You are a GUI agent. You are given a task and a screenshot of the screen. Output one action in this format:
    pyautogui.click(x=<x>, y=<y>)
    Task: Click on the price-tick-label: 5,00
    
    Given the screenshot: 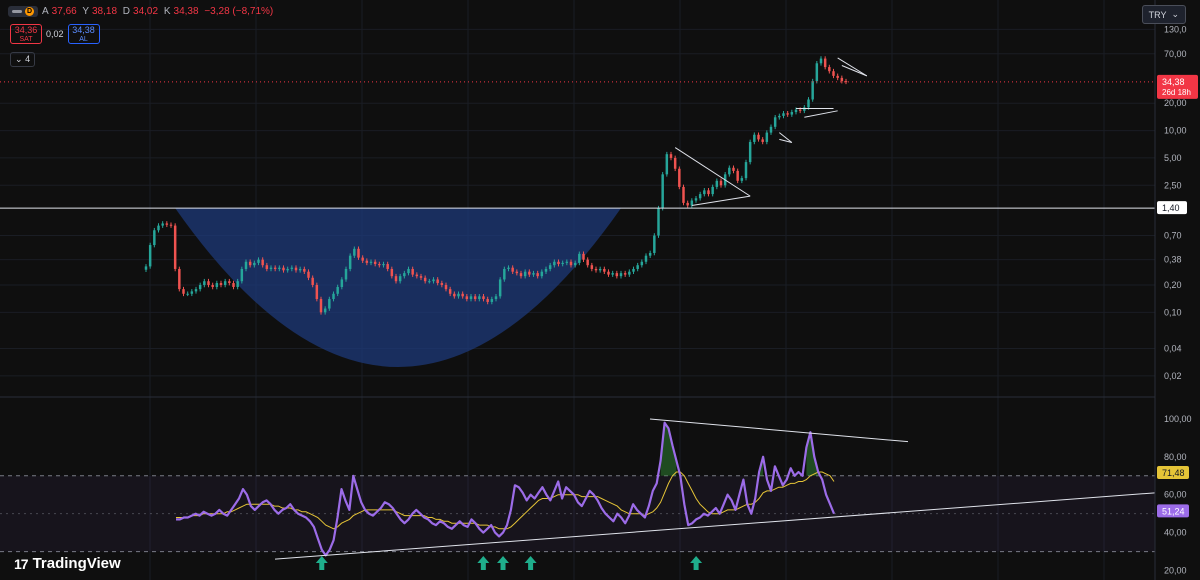 What is the action you would take?
    pyautogui.click(x=1173, y=158)
    